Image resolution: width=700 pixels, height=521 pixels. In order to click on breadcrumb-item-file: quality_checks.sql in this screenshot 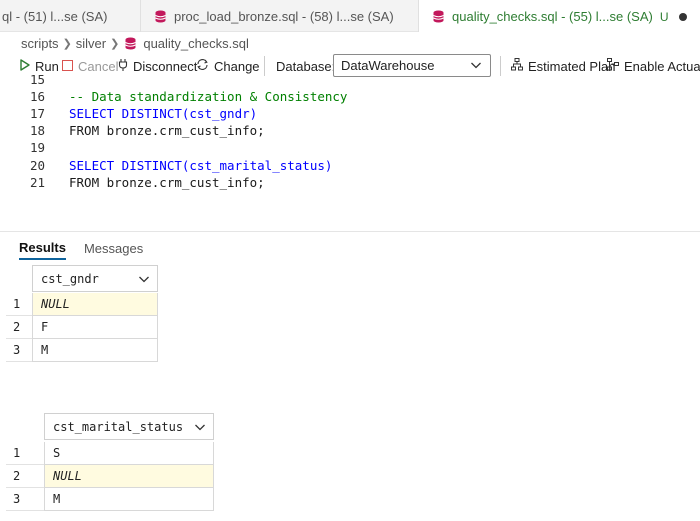, I will do `click(196, 43)`.